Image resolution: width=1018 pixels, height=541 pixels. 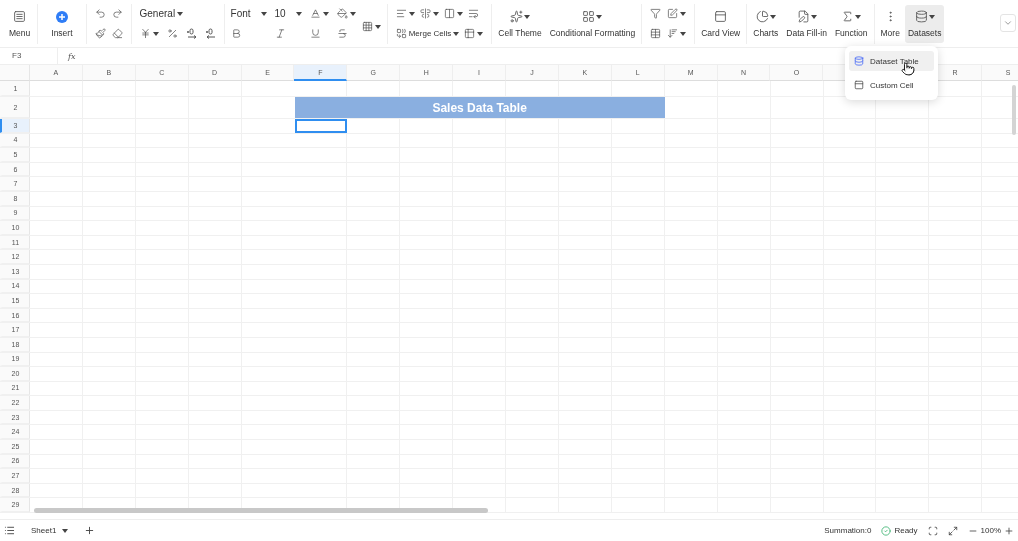 I want to click on card-icon, so click(x=721, y=16).